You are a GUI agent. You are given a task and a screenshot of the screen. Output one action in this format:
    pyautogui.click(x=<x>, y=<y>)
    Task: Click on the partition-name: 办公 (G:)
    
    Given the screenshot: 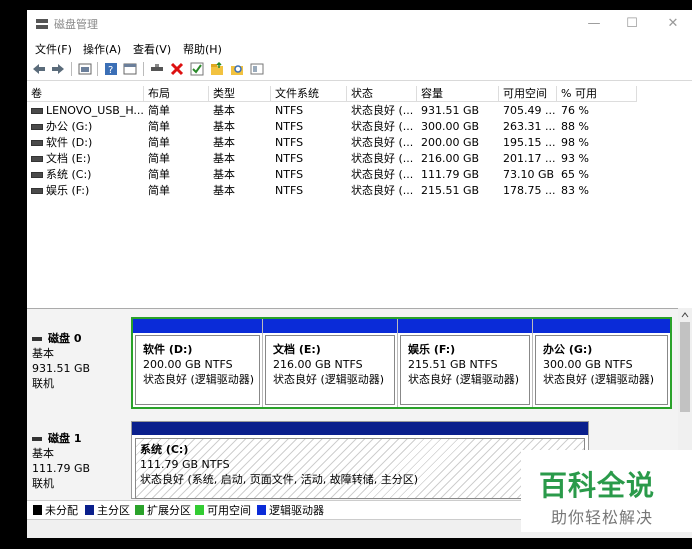 What is the action you would take?
    pyautogui.click(x=568, y=349)
    